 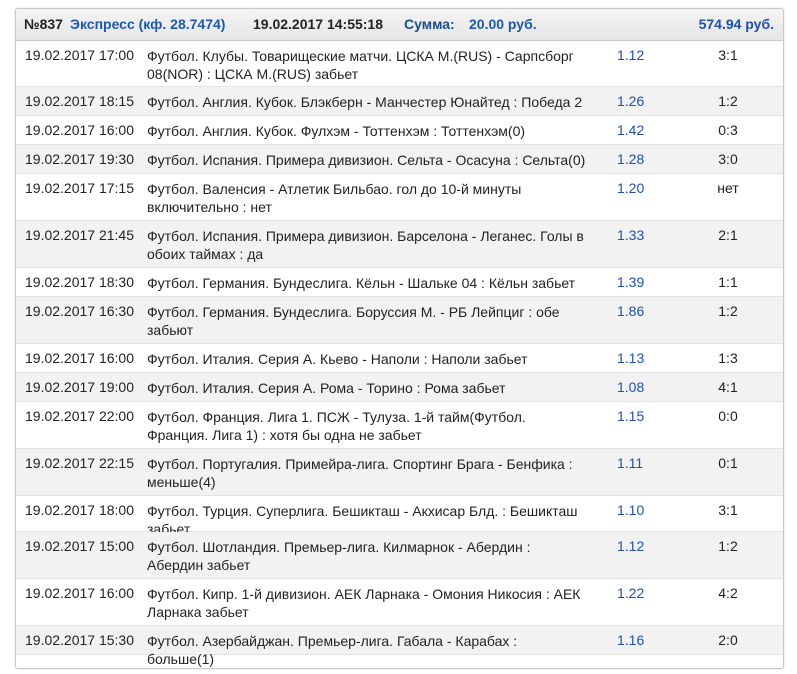 What do you see at coordinates (631, 282) in the screenshot?
I see `coefficient: 1.39` at bounding box center [631, 282].